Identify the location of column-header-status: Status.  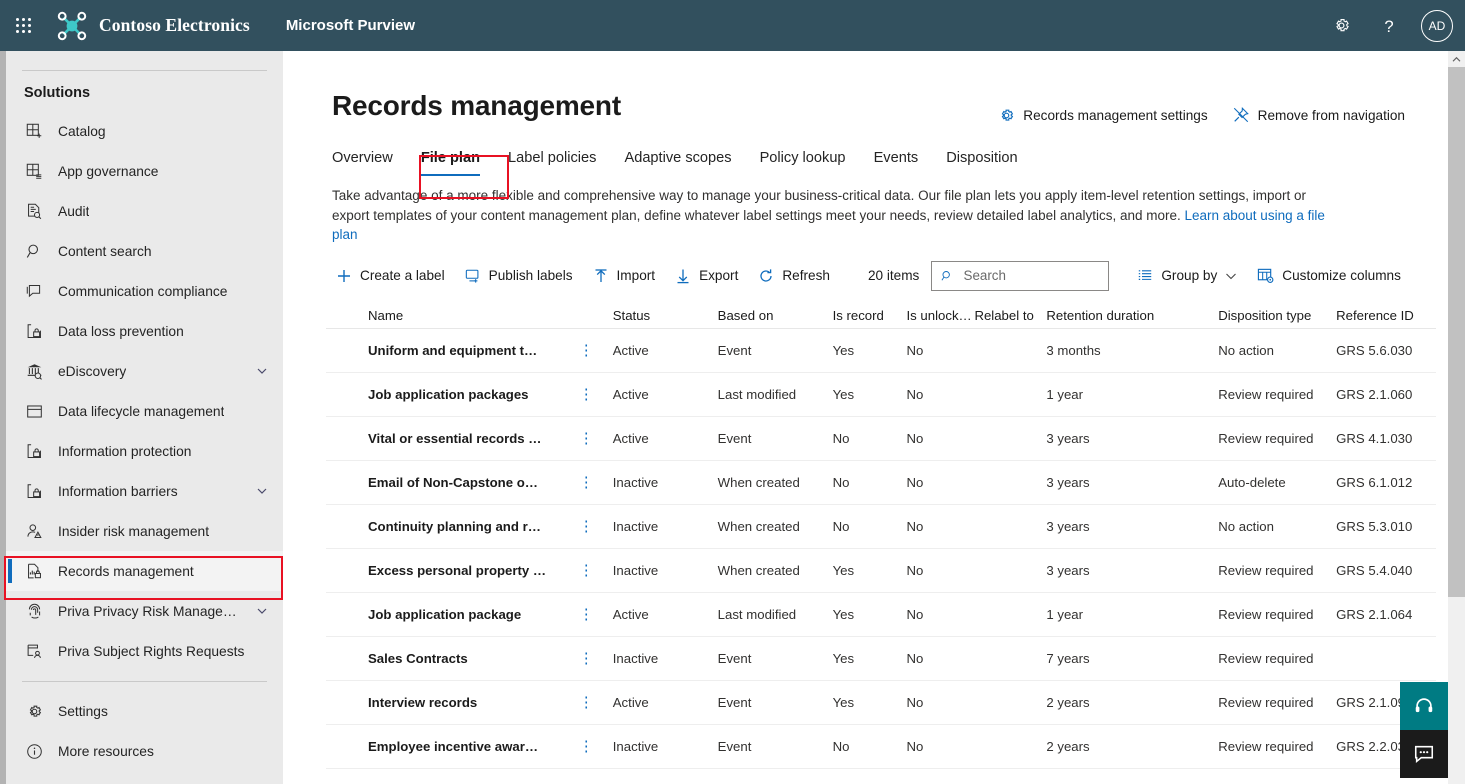
(665, 315).